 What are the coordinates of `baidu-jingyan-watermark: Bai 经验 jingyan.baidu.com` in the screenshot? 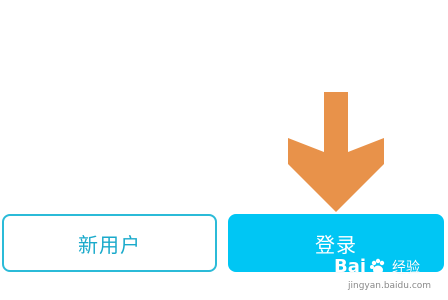 It's located at (389, 276).